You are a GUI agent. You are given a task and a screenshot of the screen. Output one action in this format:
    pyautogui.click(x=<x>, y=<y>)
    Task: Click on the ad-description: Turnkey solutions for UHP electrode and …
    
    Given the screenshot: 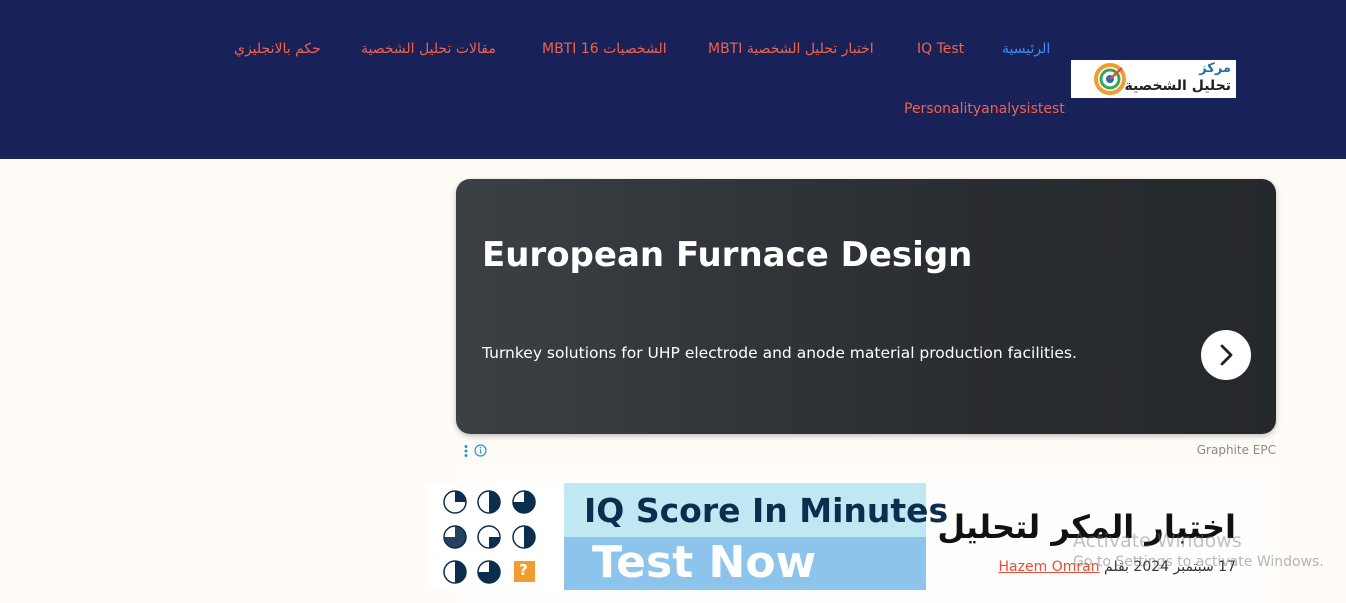 What is the action you would take?
    pyautogui.click(x=779, y=353)
    